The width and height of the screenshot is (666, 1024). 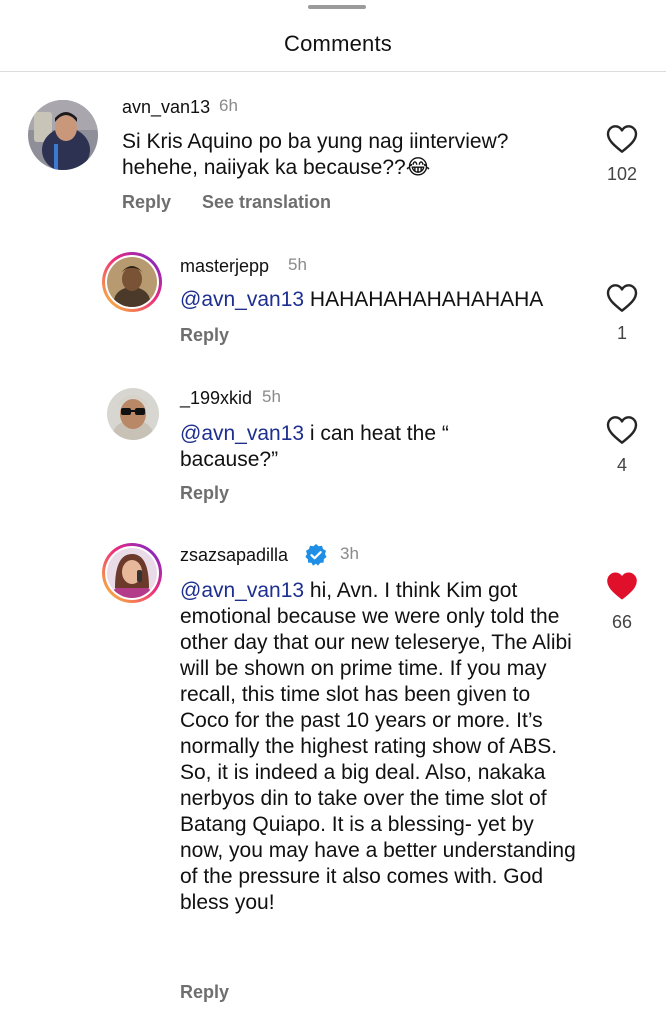 What do you see at coordinates (622, 622) in the screenshot?
I see `like-count: 66` at bounding box center [622, 622].